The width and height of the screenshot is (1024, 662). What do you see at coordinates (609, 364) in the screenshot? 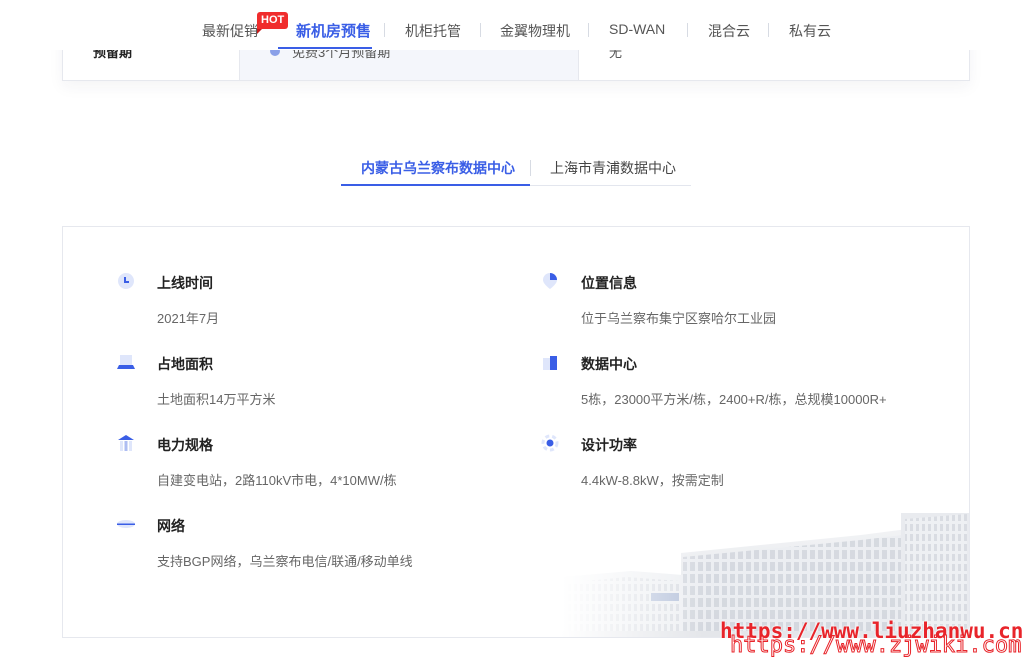
I see `info-title: 数据中心` at bounding box center [609, 364].